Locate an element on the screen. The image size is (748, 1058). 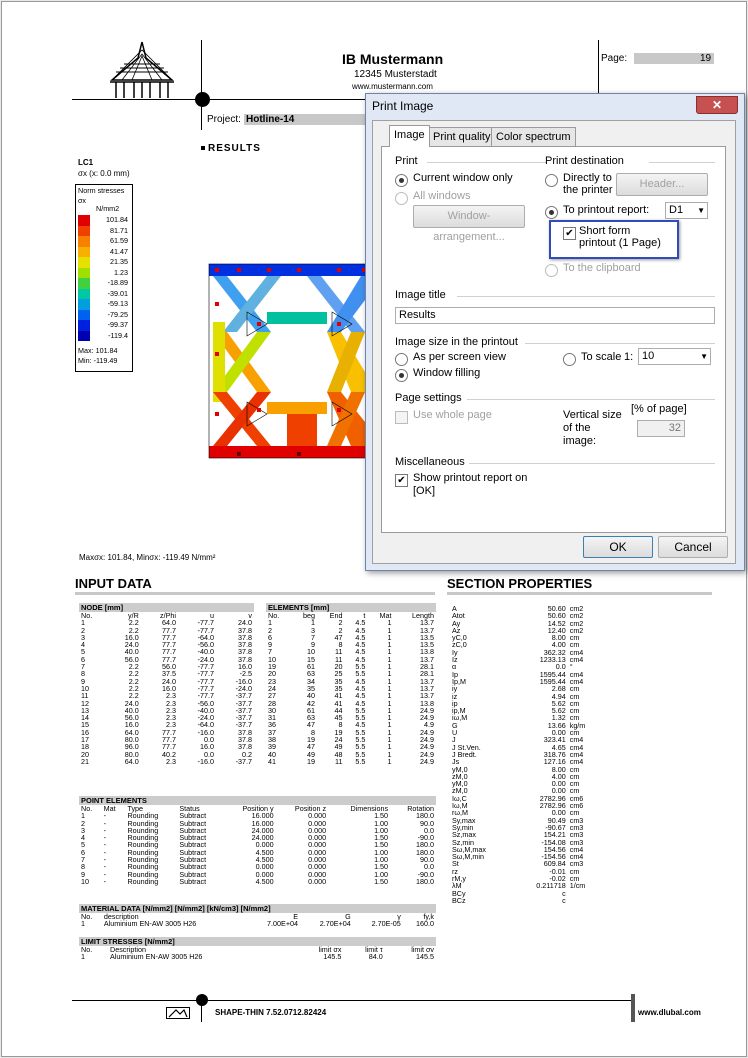
scale-select: 10 ▼ is located at coordinates (674, 356).